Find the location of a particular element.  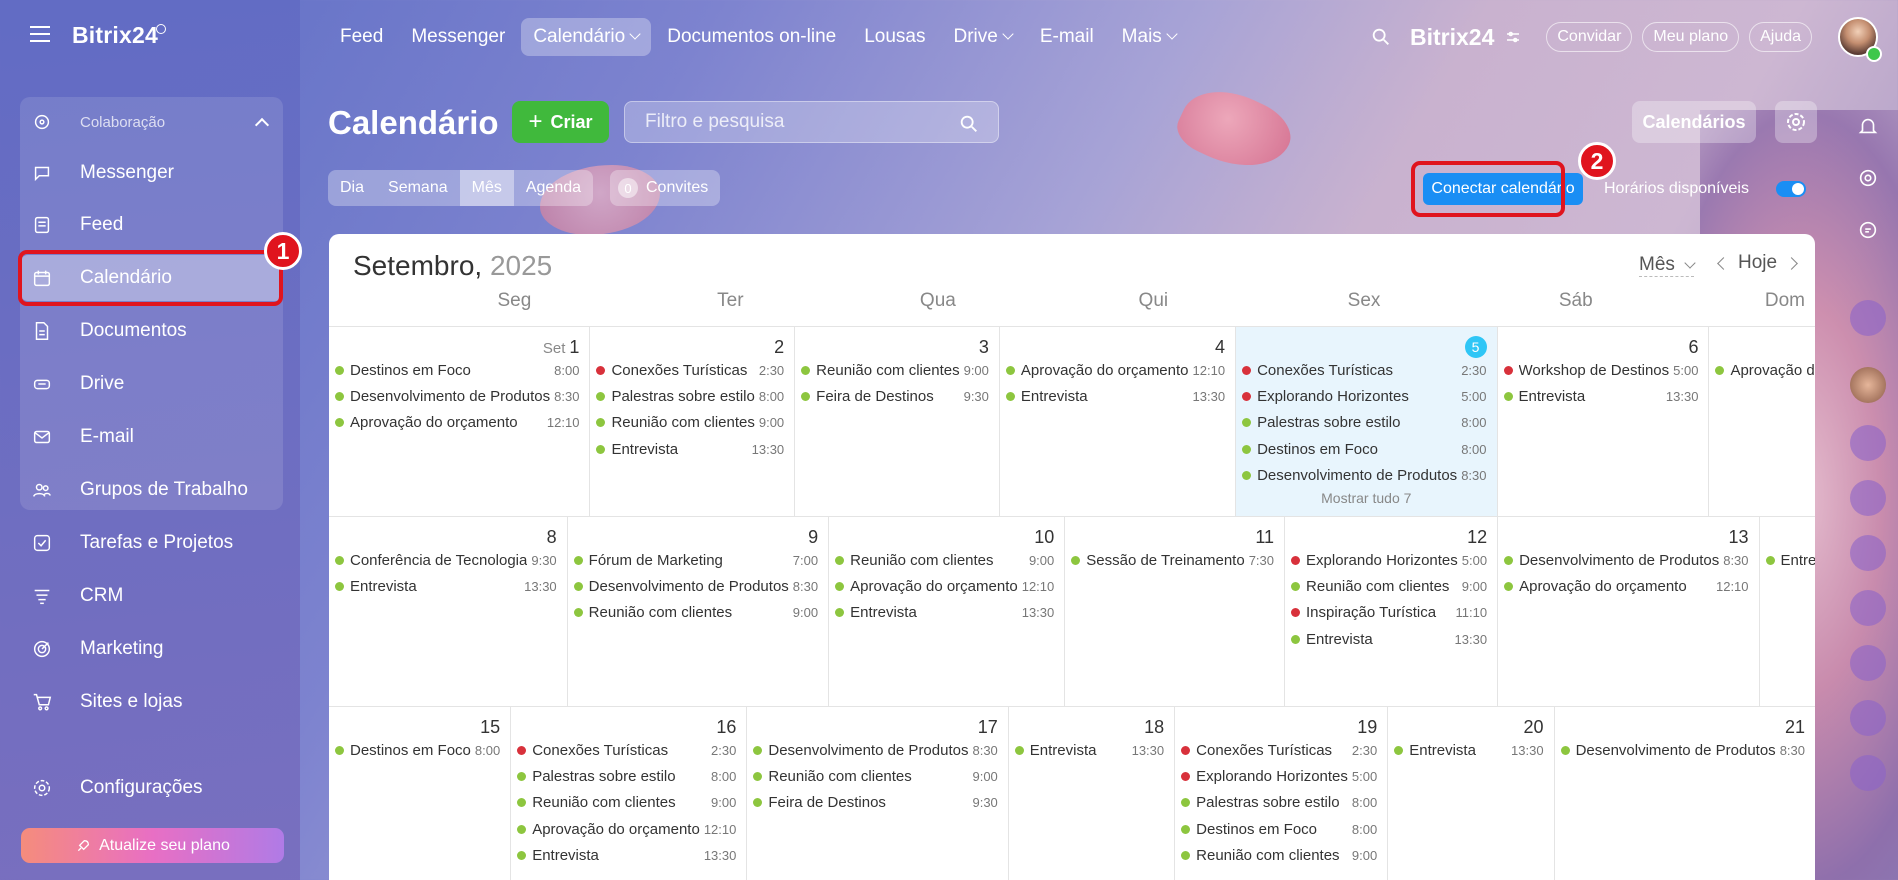

sidebar-item-crm: CRM is located at coordinates (151, 596).